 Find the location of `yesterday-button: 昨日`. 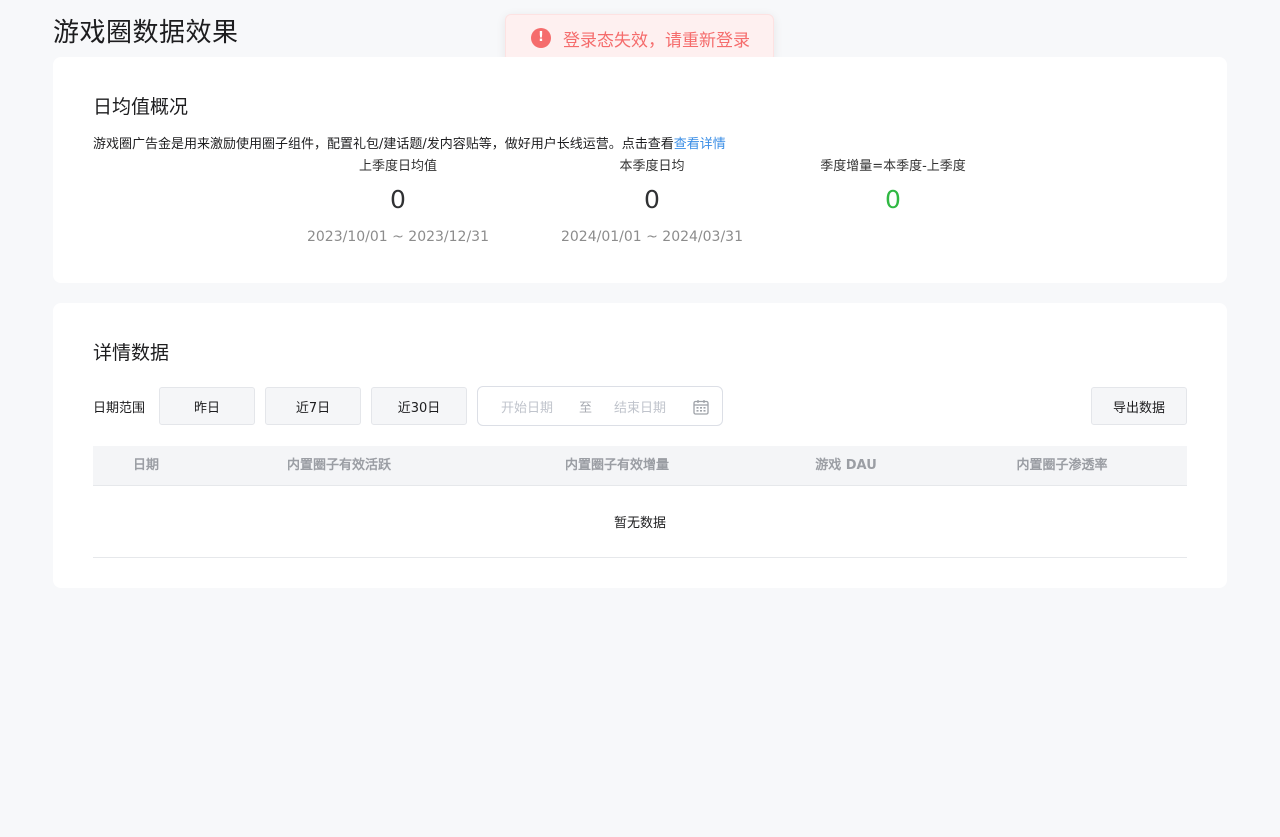

yesterday-button: 昨日 is located at coordinates (207, 406).